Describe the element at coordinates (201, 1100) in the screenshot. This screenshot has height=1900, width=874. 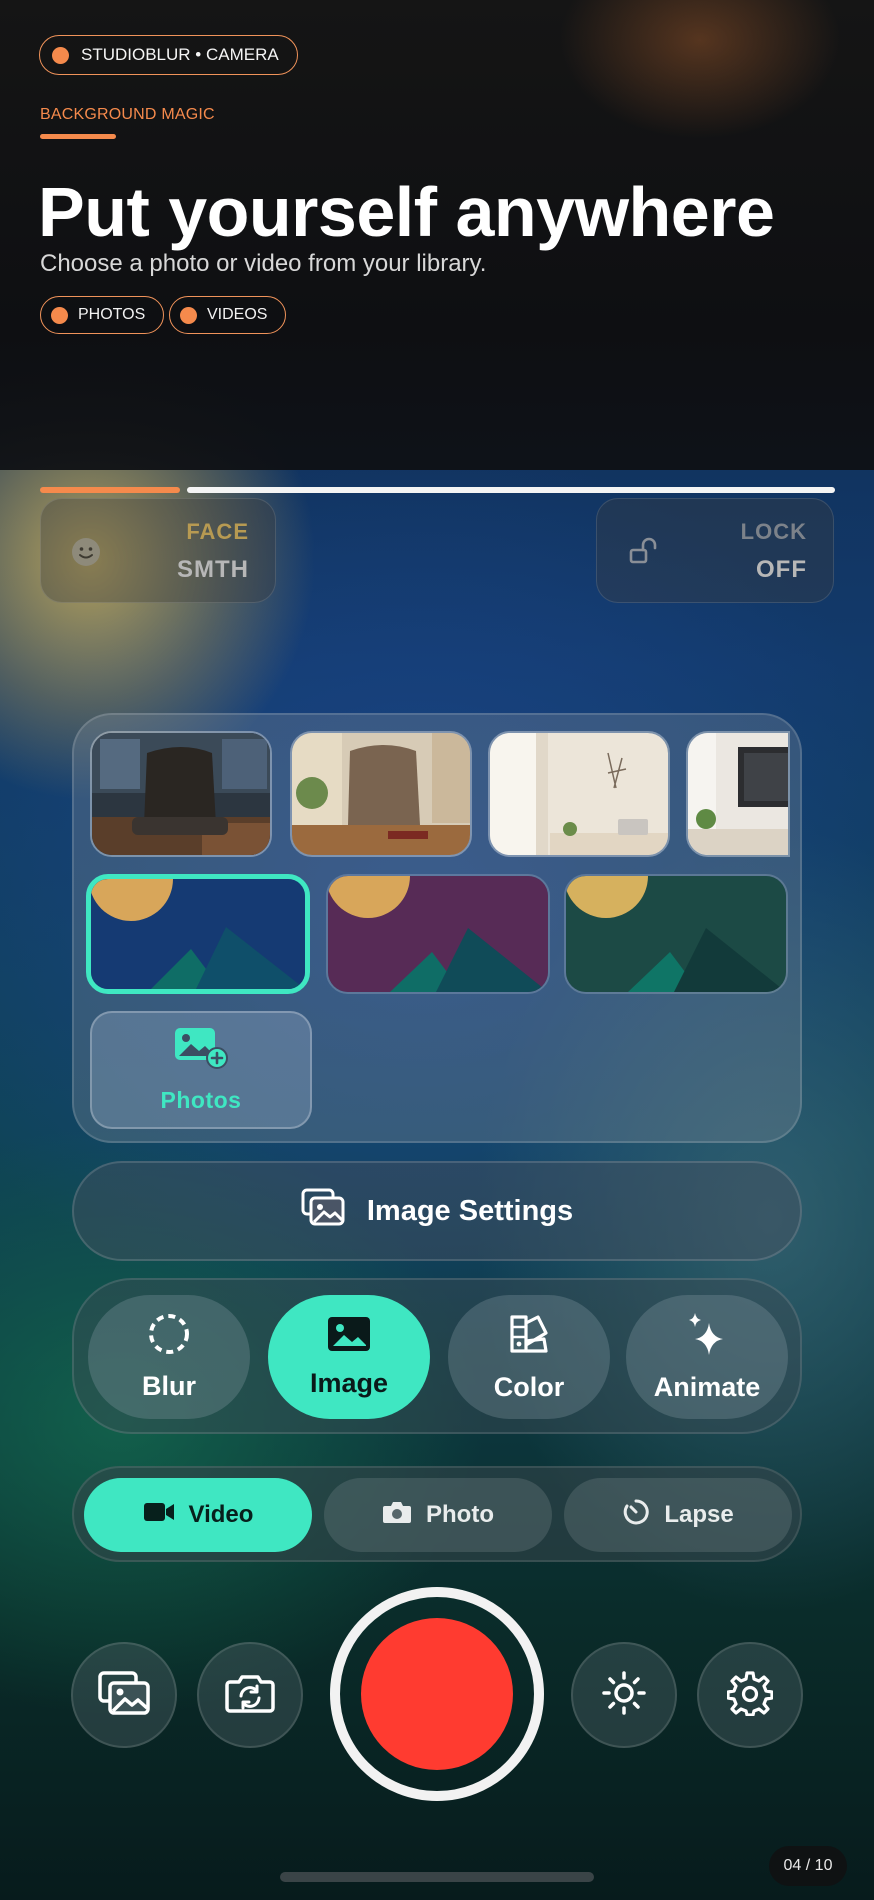
I see `photos-button-label: Photos` at that location.